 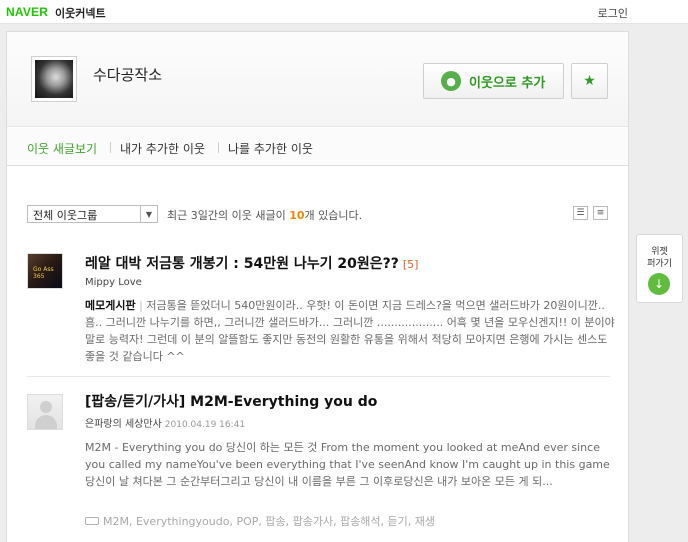 I want to click on widget-share-button: 위젯 퍼가기 ↓, so click(x=659, y=268).